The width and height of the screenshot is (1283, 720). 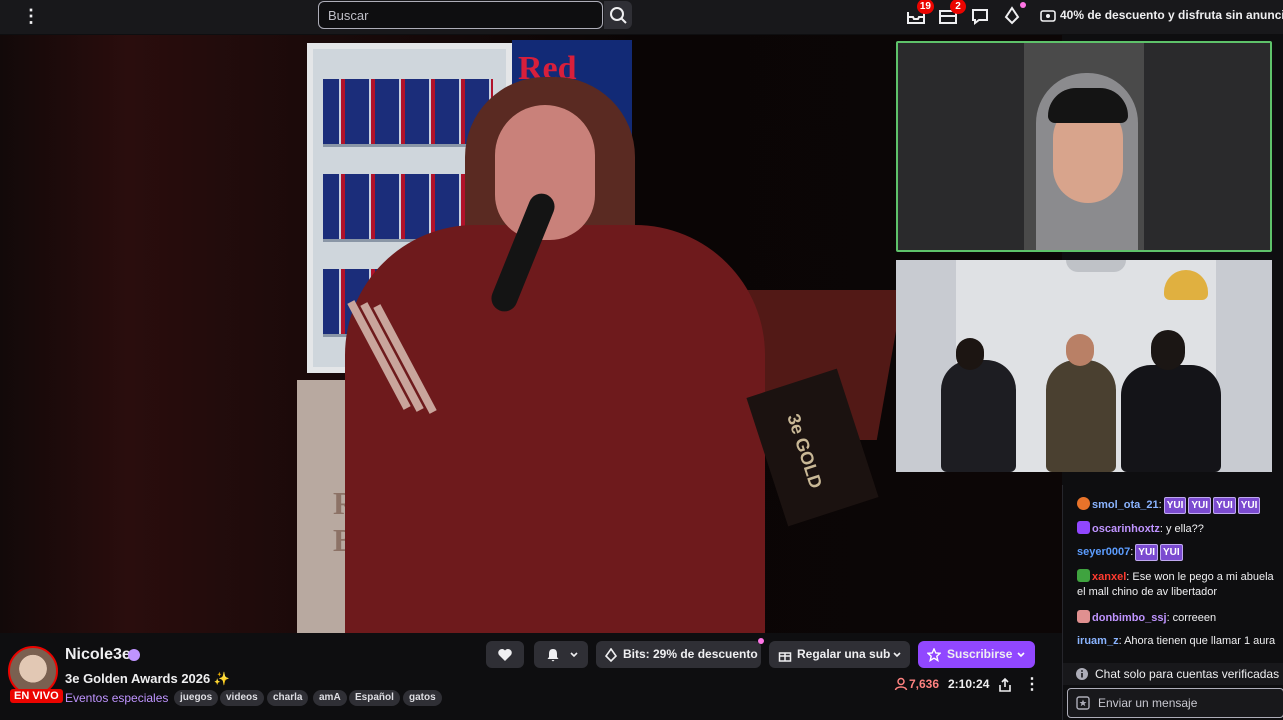 What do you see at coordinates (934, 655) in the screenshot?
I see `star-icon` at bounding box center [934, 655].